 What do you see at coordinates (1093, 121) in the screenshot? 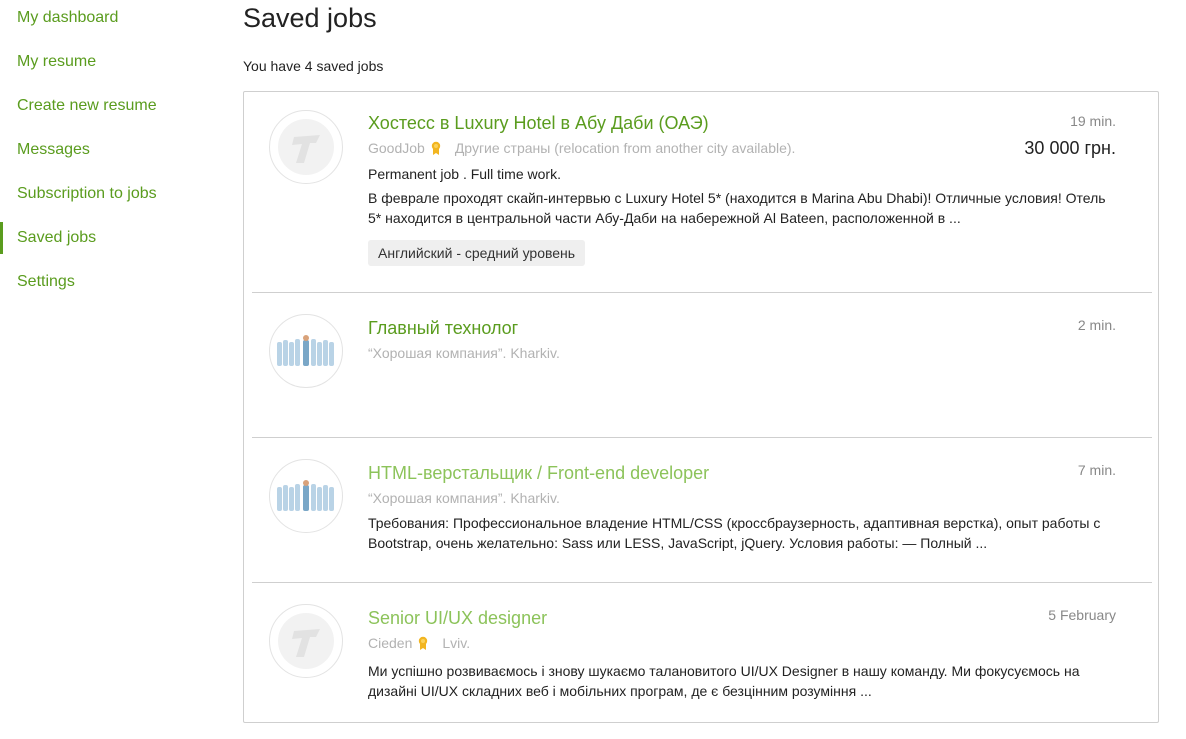
I see `posted-time: 19 min.` at bounding box center [1093, 121].